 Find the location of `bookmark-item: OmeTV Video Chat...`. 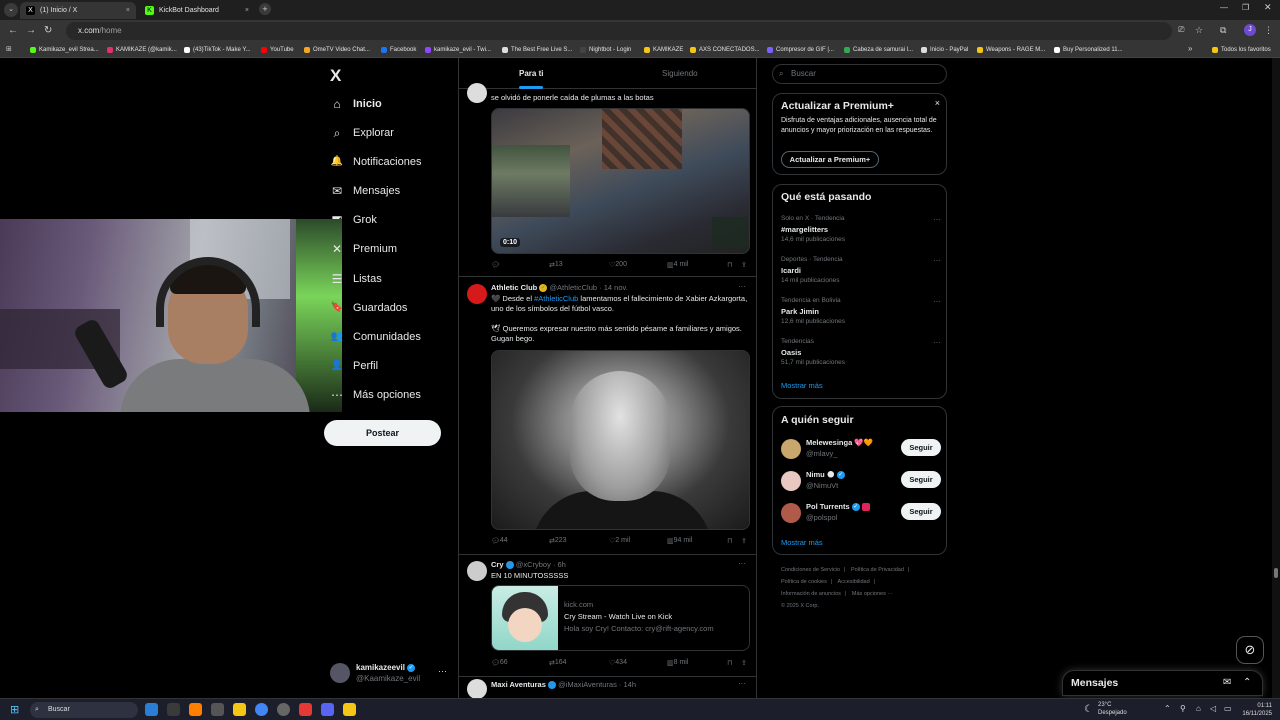

bookmark-item: OmeTV Video Chat... is located at coordinates (337, 50).